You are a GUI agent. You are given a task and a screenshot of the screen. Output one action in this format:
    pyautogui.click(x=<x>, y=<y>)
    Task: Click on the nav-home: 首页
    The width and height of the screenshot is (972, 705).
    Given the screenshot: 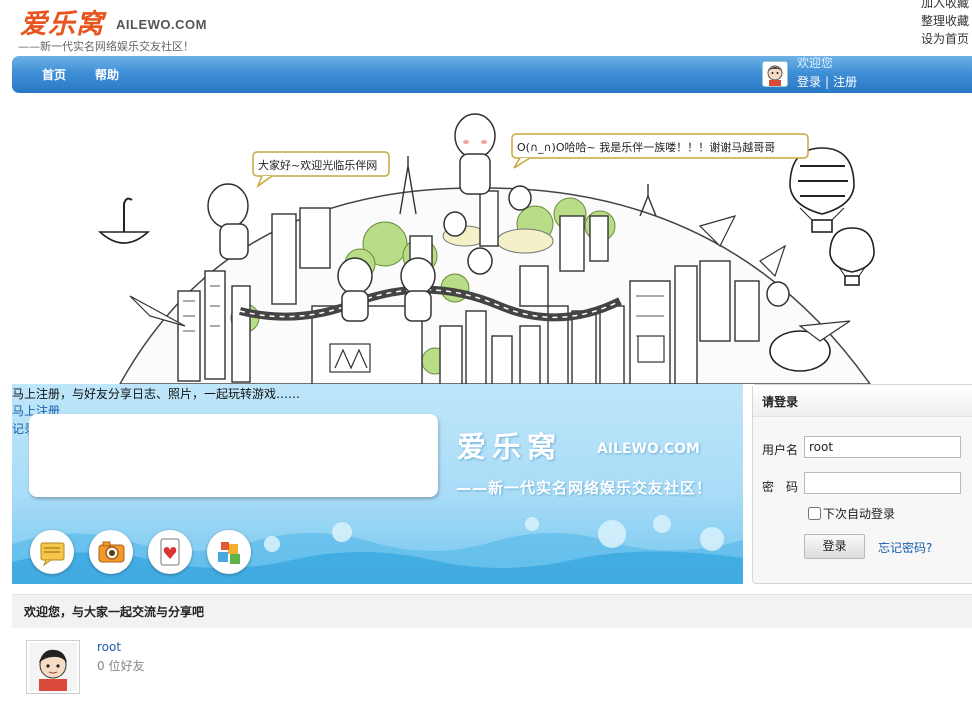 What is the action you would take?
    pyautogui.click(x=54, y=74)
    